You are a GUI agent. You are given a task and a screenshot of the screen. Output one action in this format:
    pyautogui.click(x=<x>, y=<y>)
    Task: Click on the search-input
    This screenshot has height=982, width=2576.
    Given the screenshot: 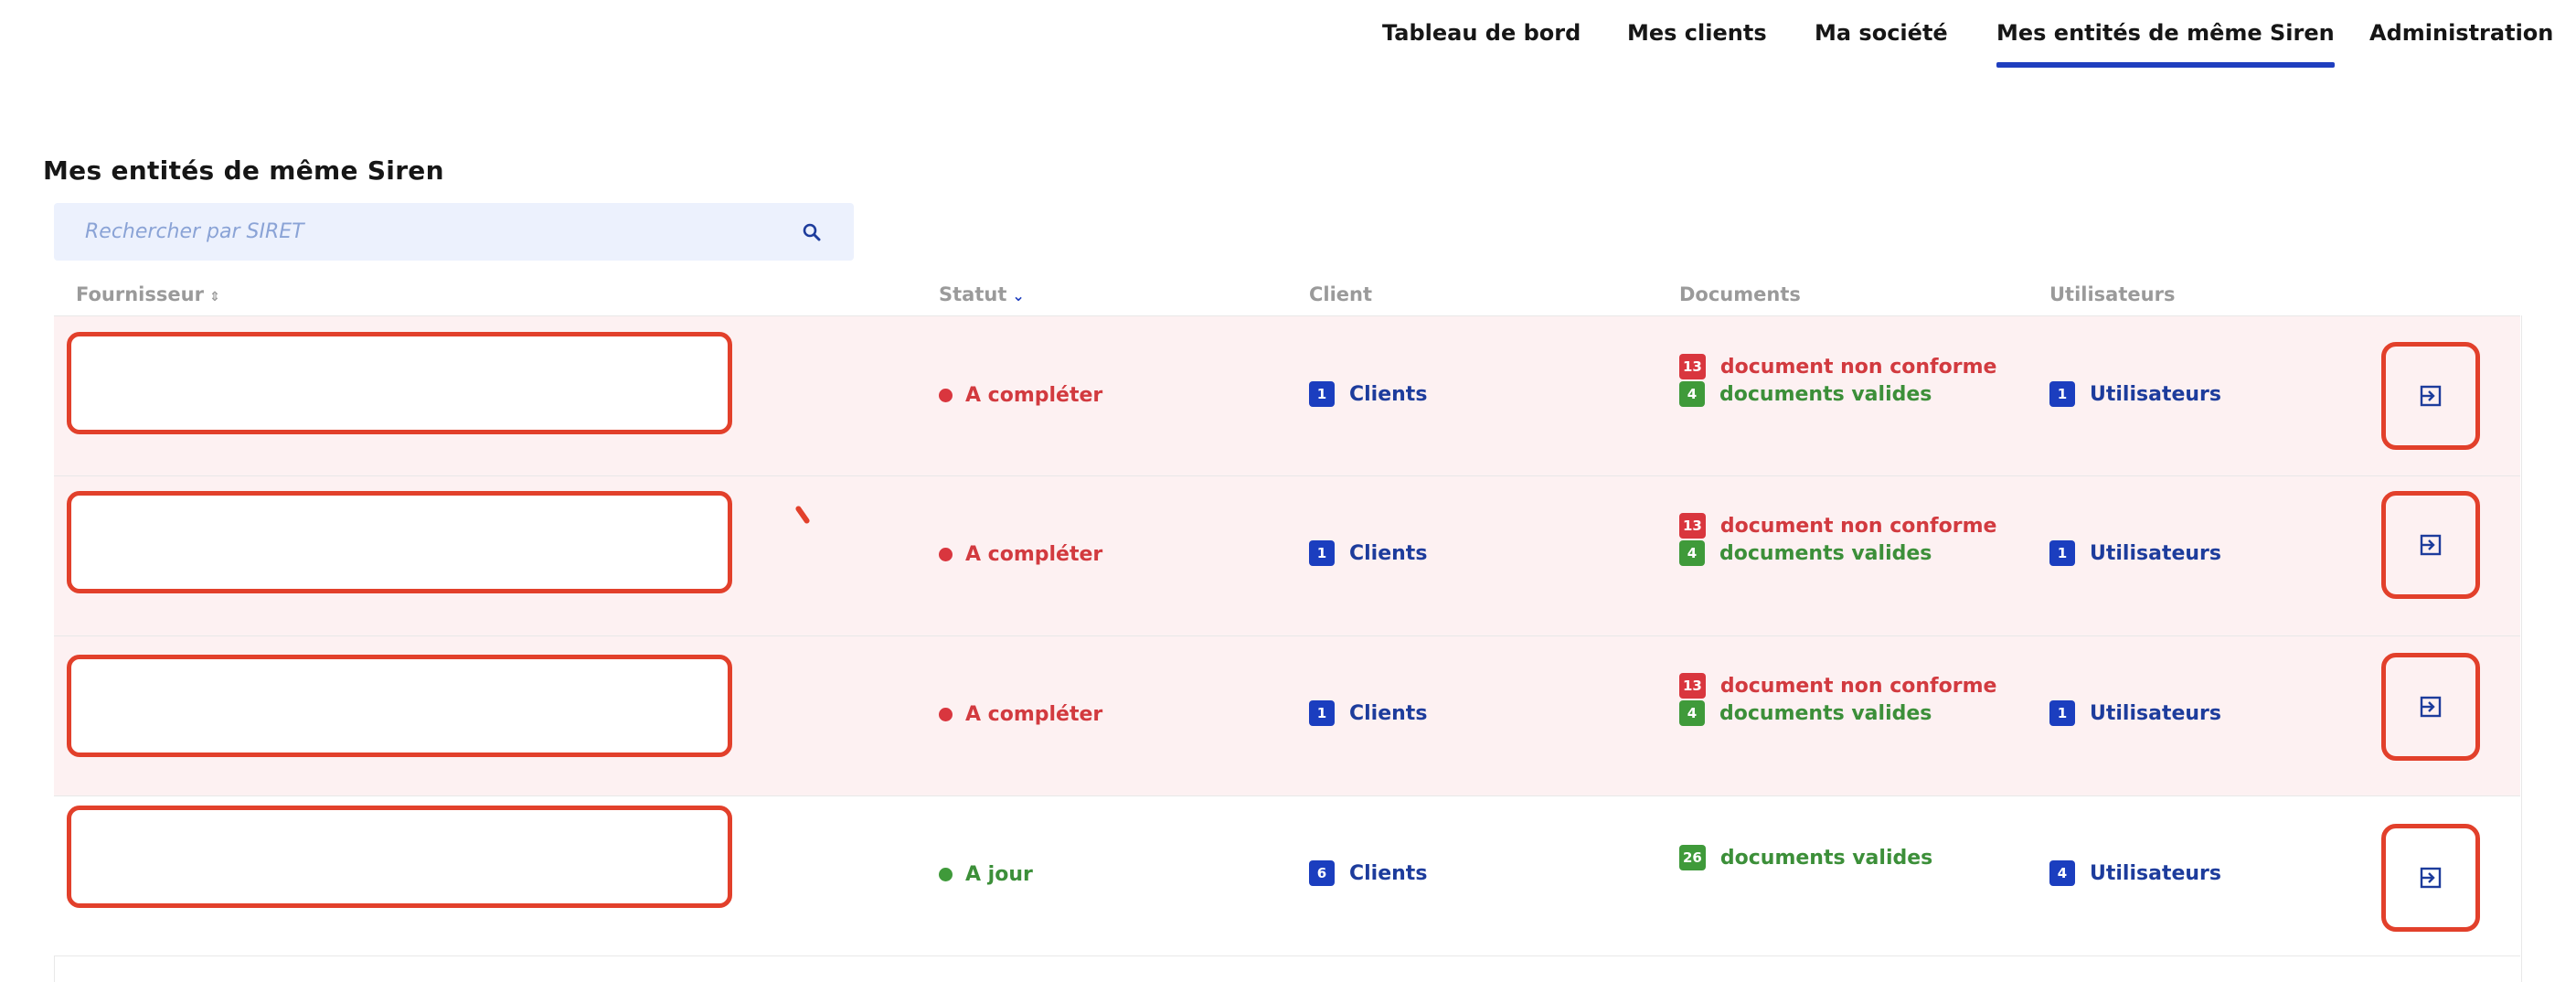 What is the action you would take?
    pyautogui.click(x=435, y=232)
    